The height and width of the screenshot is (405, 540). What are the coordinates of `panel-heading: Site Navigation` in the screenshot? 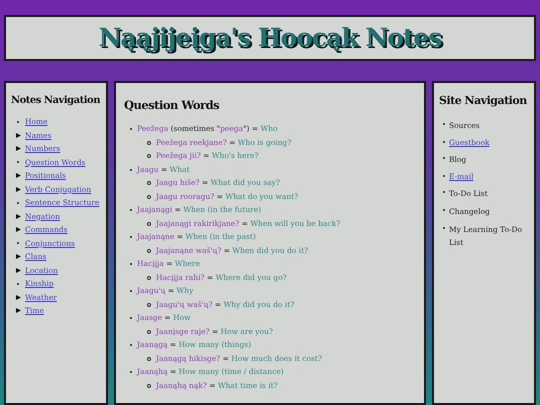 It's located at (483, 101).